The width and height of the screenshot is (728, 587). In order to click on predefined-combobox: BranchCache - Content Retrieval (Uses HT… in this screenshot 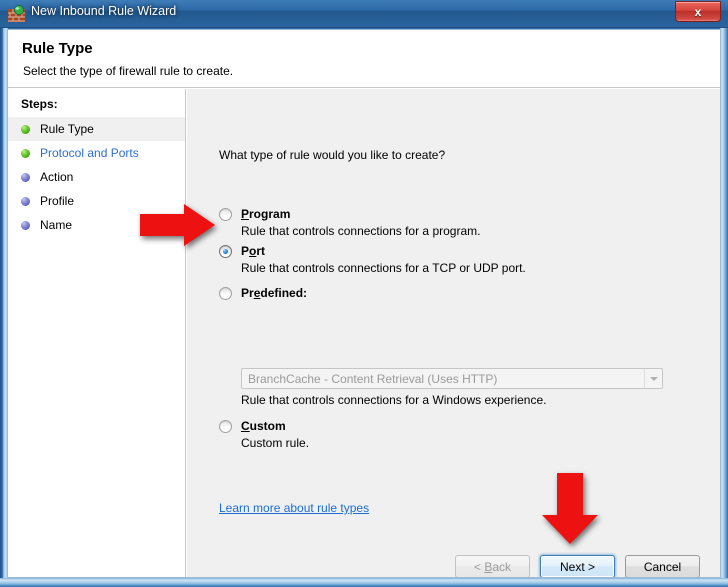, I will do `click(452, 378)`.